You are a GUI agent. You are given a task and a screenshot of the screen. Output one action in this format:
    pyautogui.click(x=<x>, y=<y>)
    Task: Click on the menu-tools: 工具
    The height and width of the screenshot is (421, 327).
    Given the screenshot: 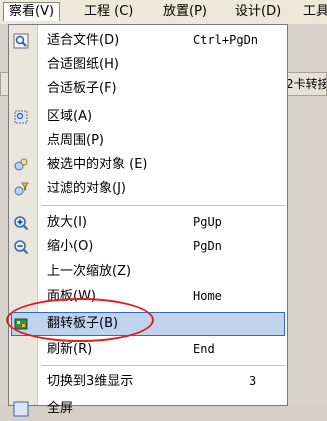 What is the action you would take?
    pyautogui.click(x=312, y=12)
    